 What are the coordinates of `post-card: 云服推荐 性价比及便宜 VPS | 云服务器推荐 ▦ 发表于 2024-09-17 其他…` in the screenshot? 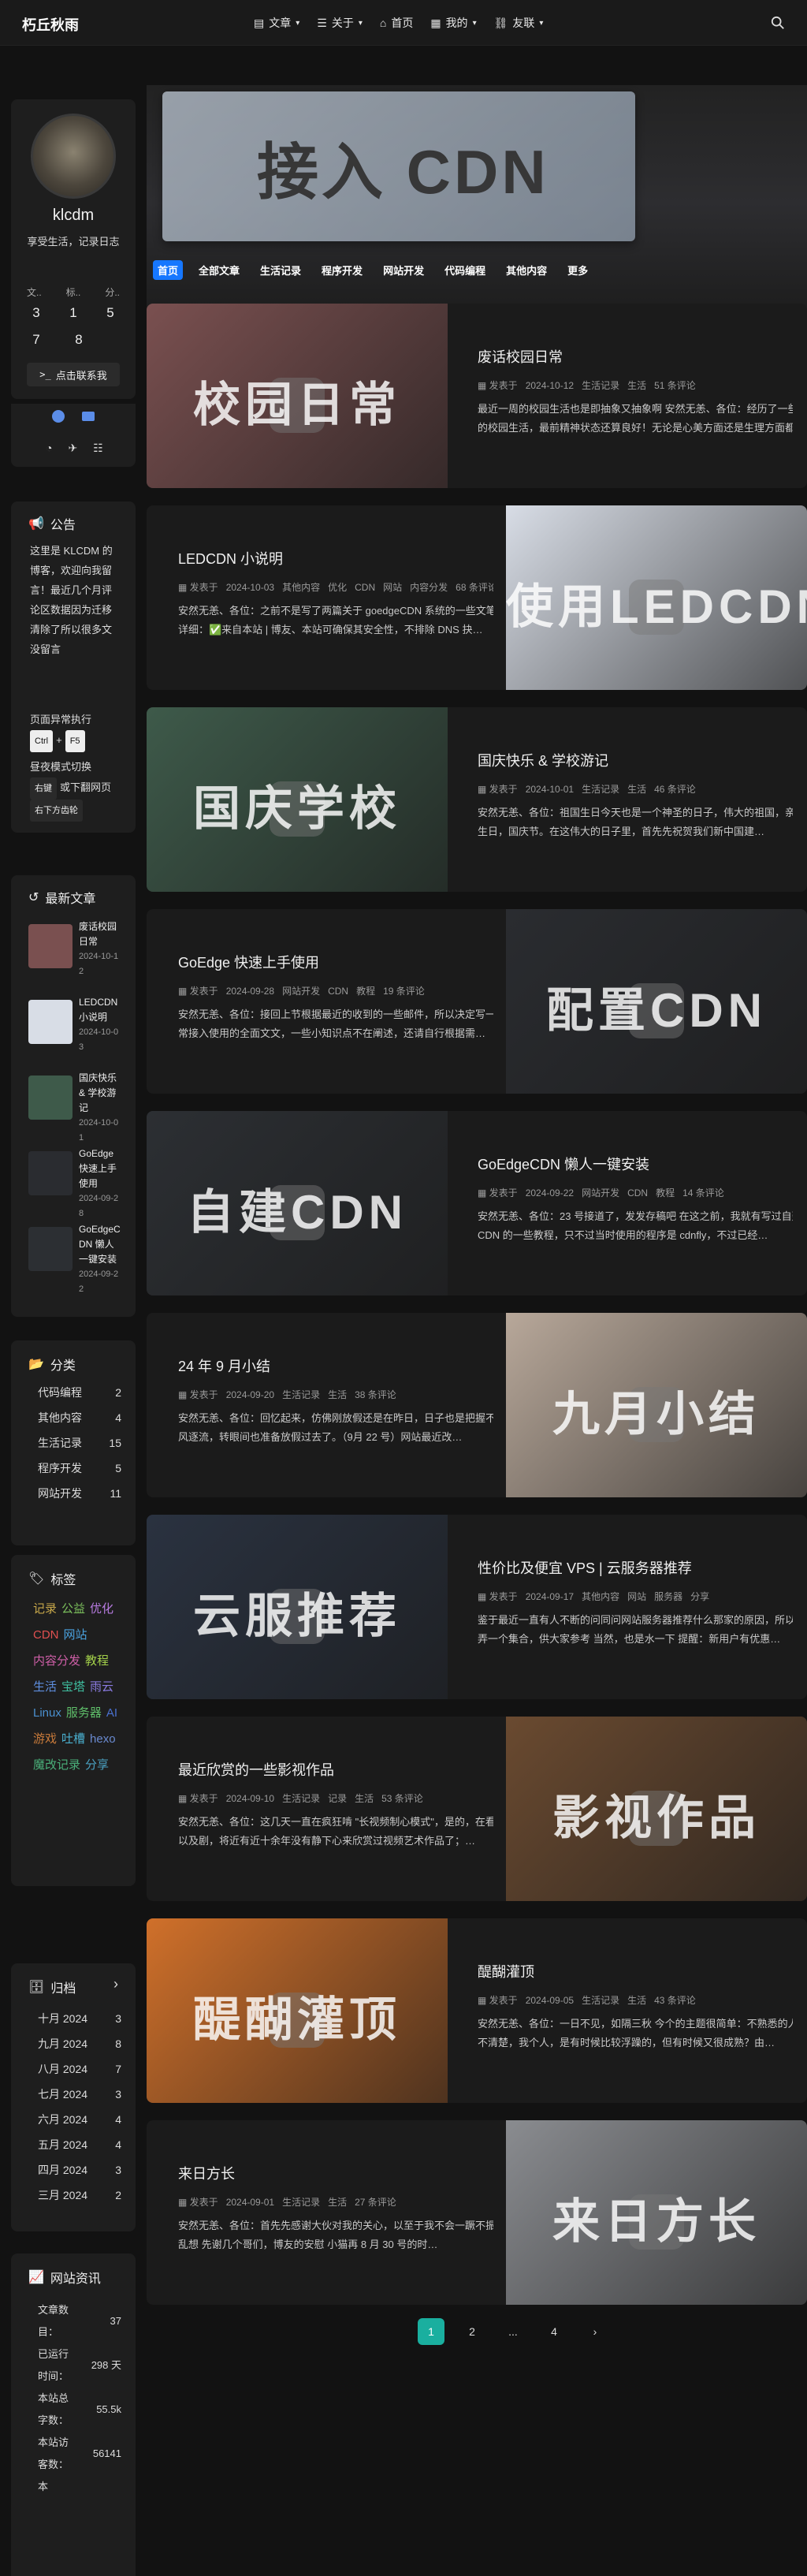 It's located at (477, 1607).